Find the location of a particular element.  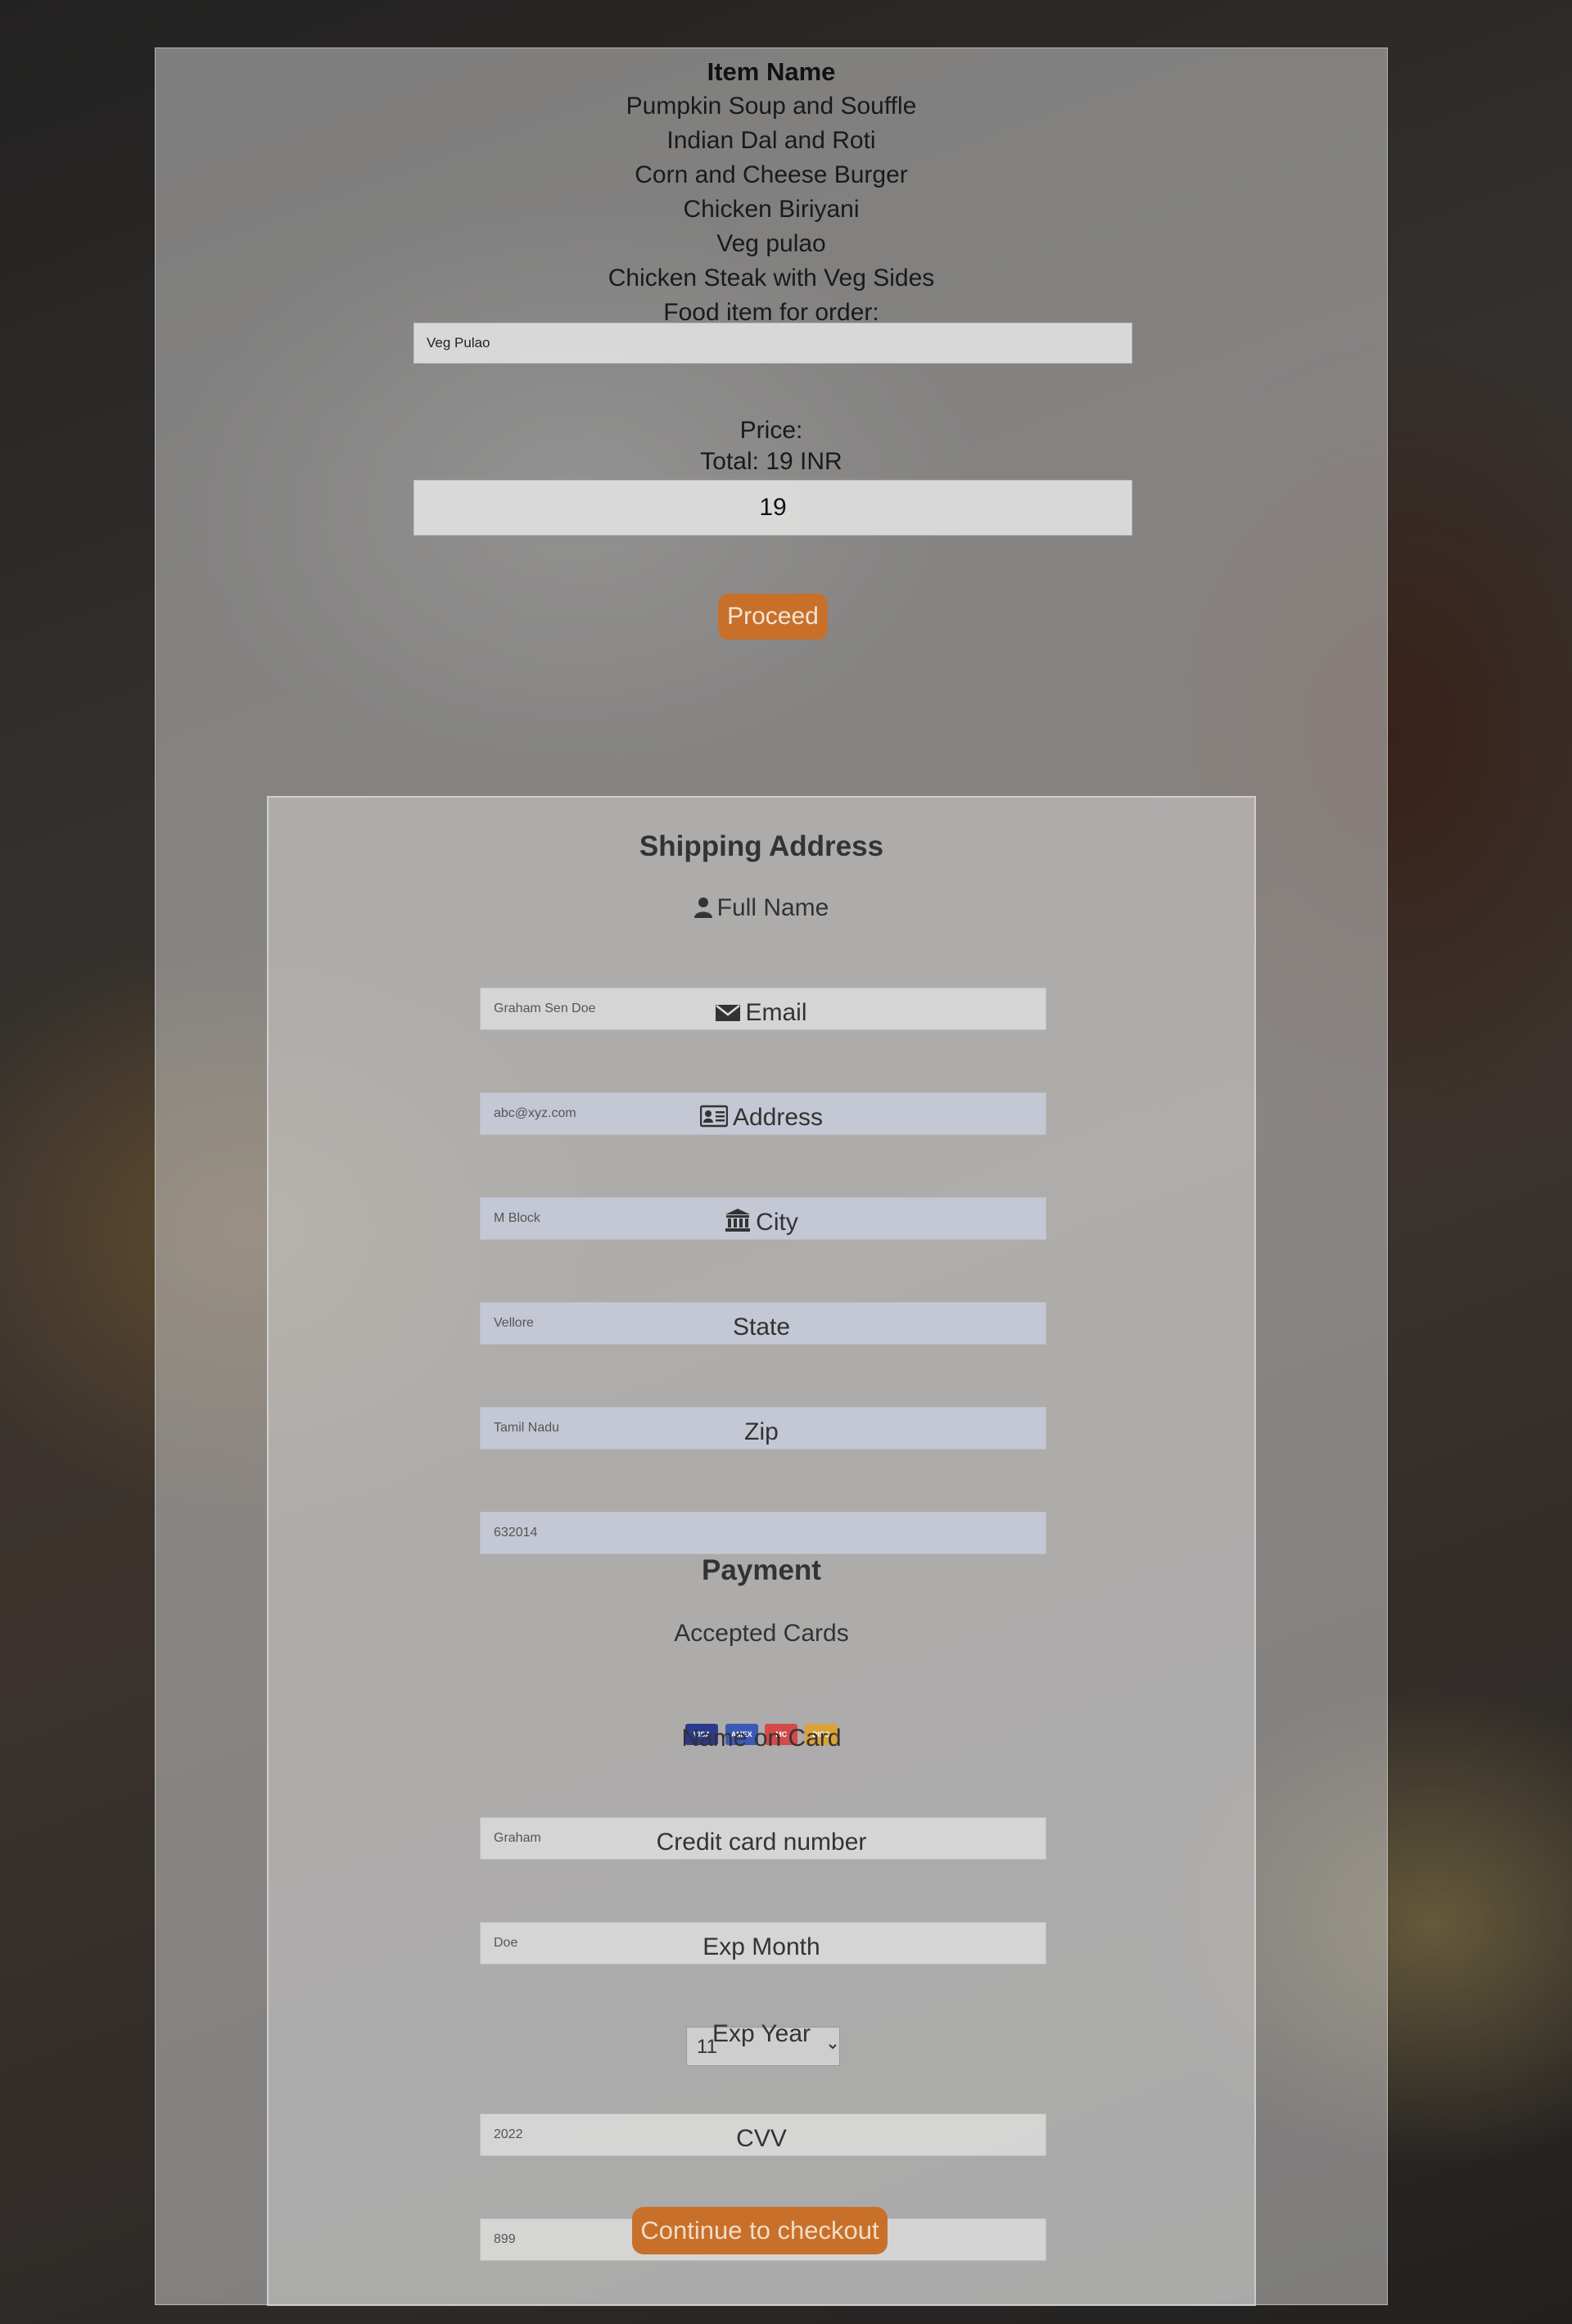

shipping-title: Shipping Address is located at coordinates (761, 846).